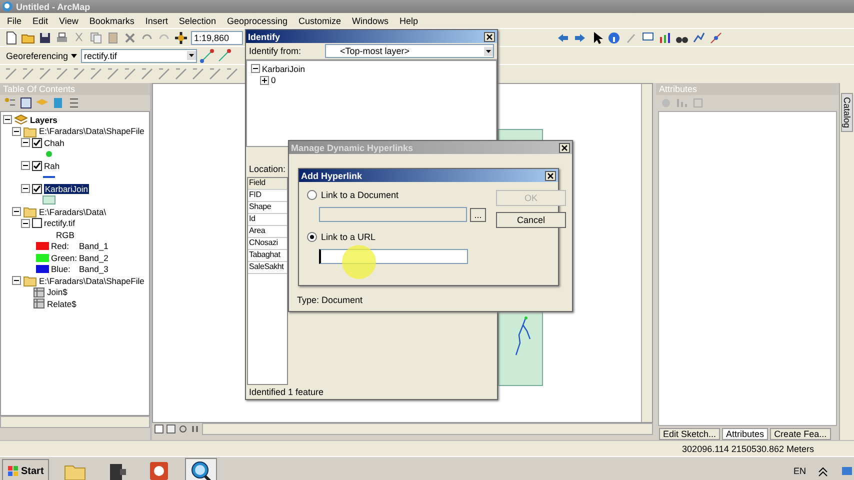 The image size is (854, 480). Describe the element at coordinates (745, 434) in the screenshot. I see `panel-tab: Attributes` at that location.